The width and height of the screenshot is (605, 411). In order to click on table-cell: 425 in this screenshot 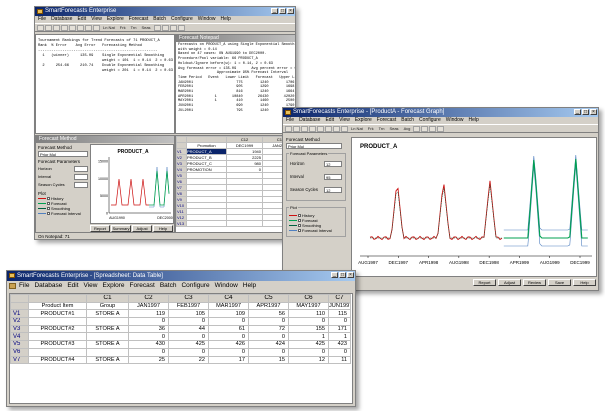, I will do `click(308, 344)`.